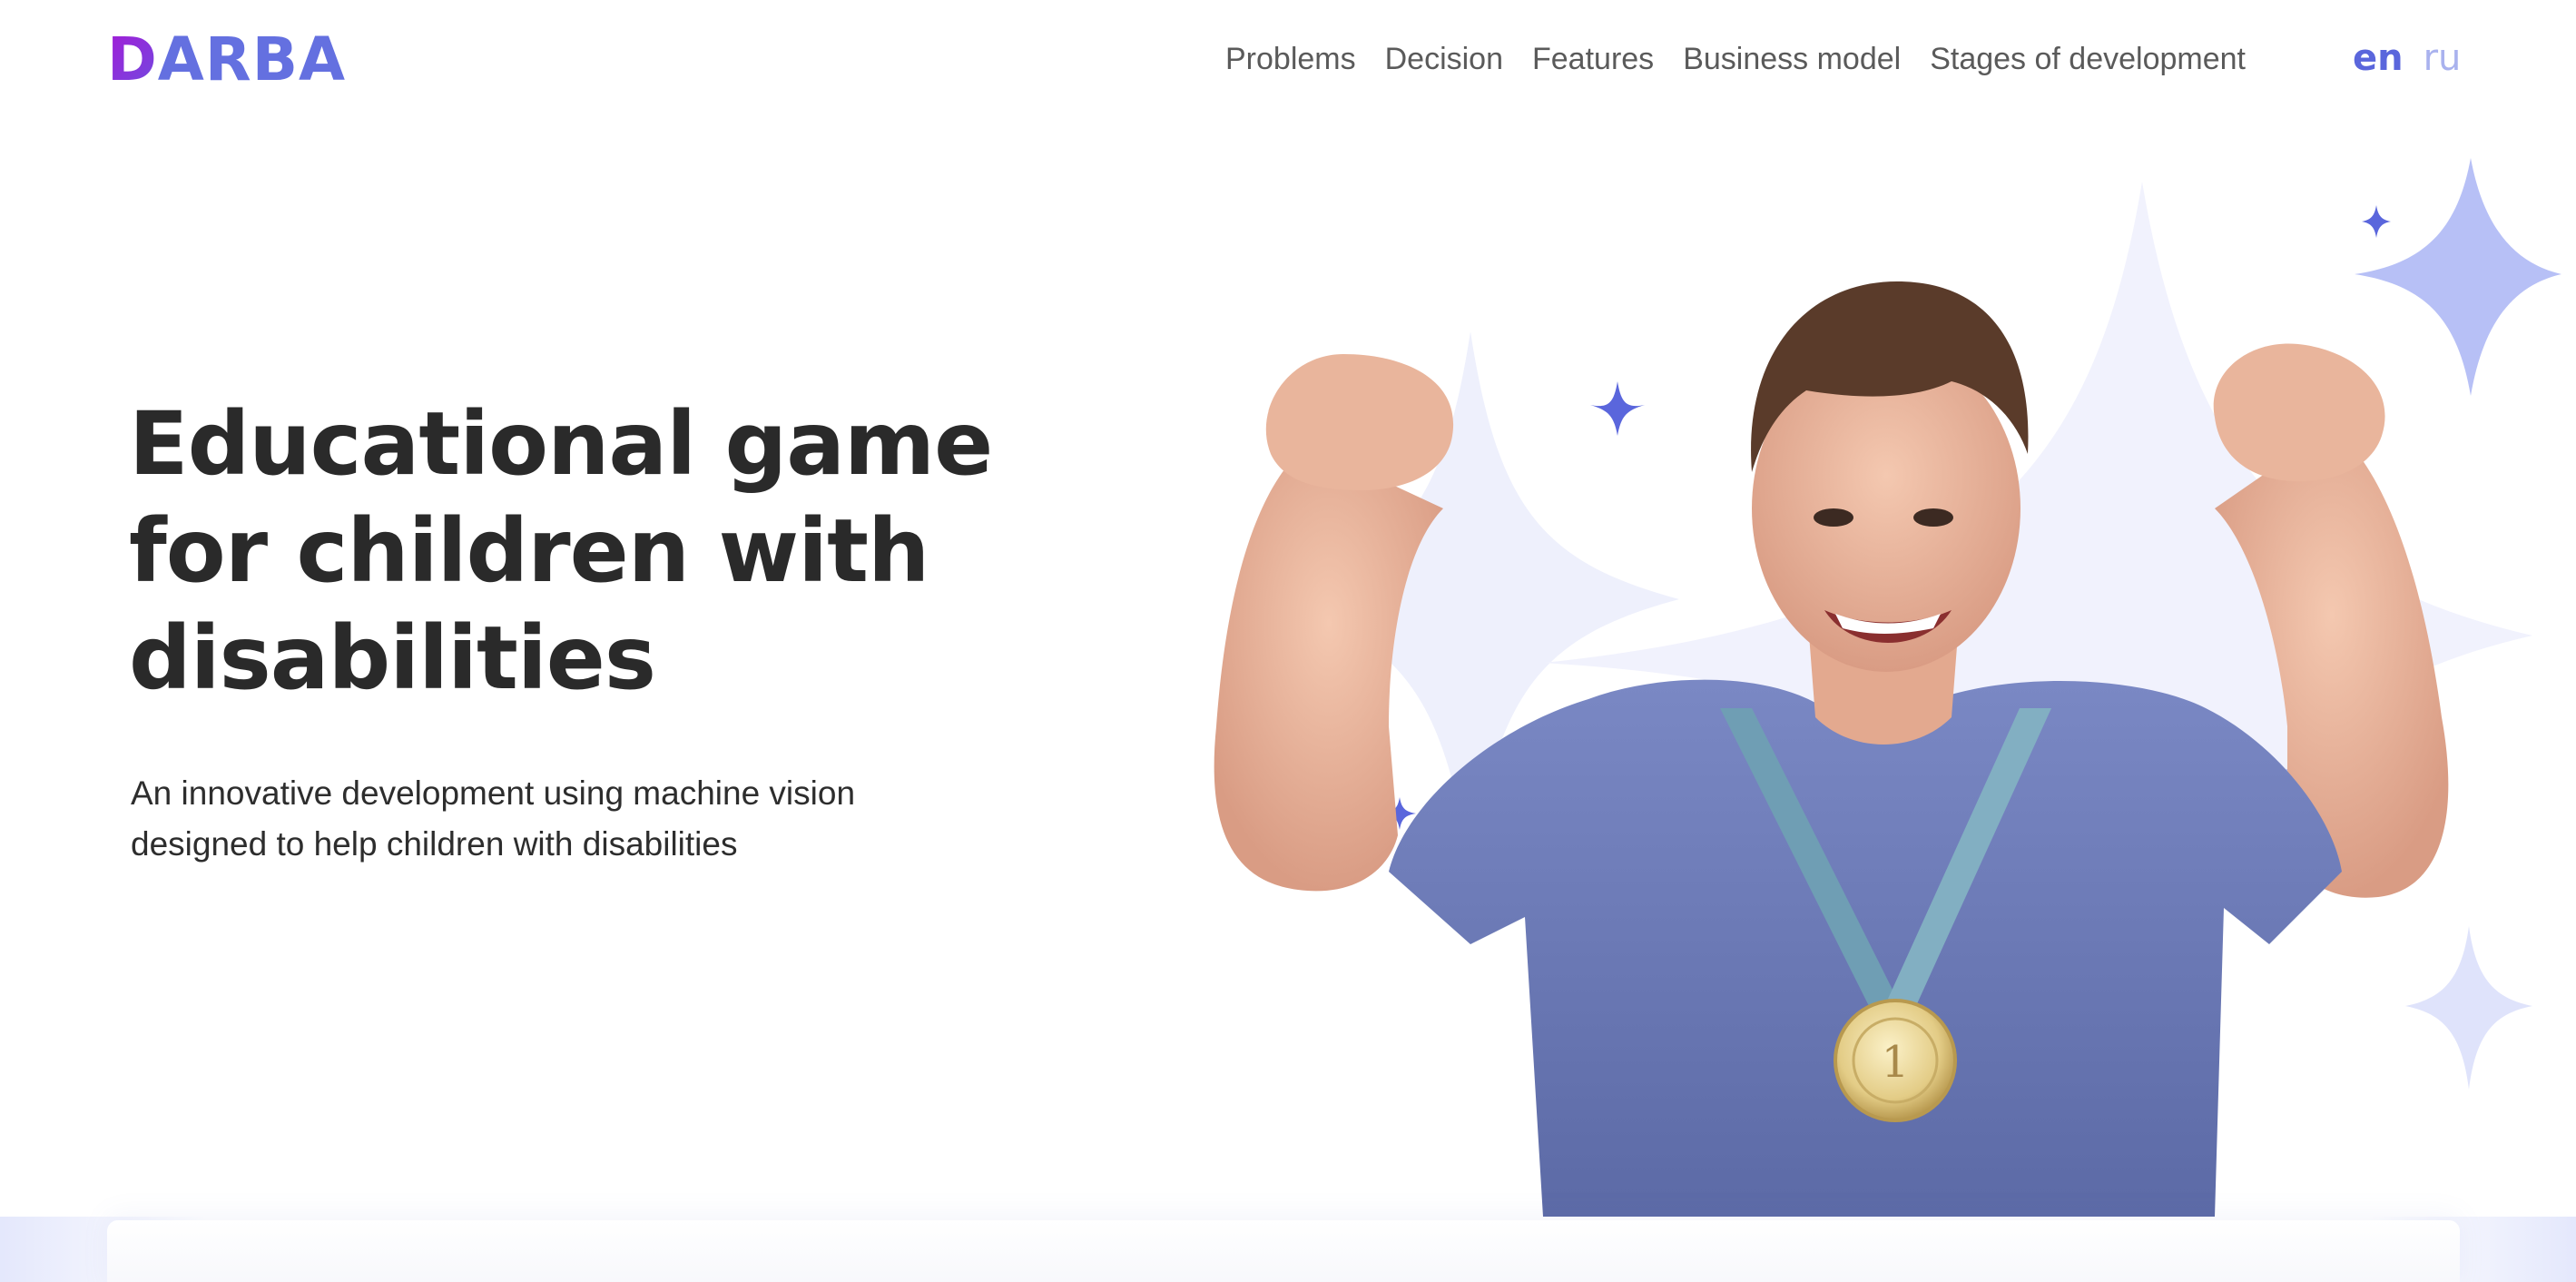 The height and width of the screenshot is (1282, 2576). What do you see at coordinates (132, 59) in the screenshot?
I see `logo-mark-letter: D` at bounding box center [132, 59].